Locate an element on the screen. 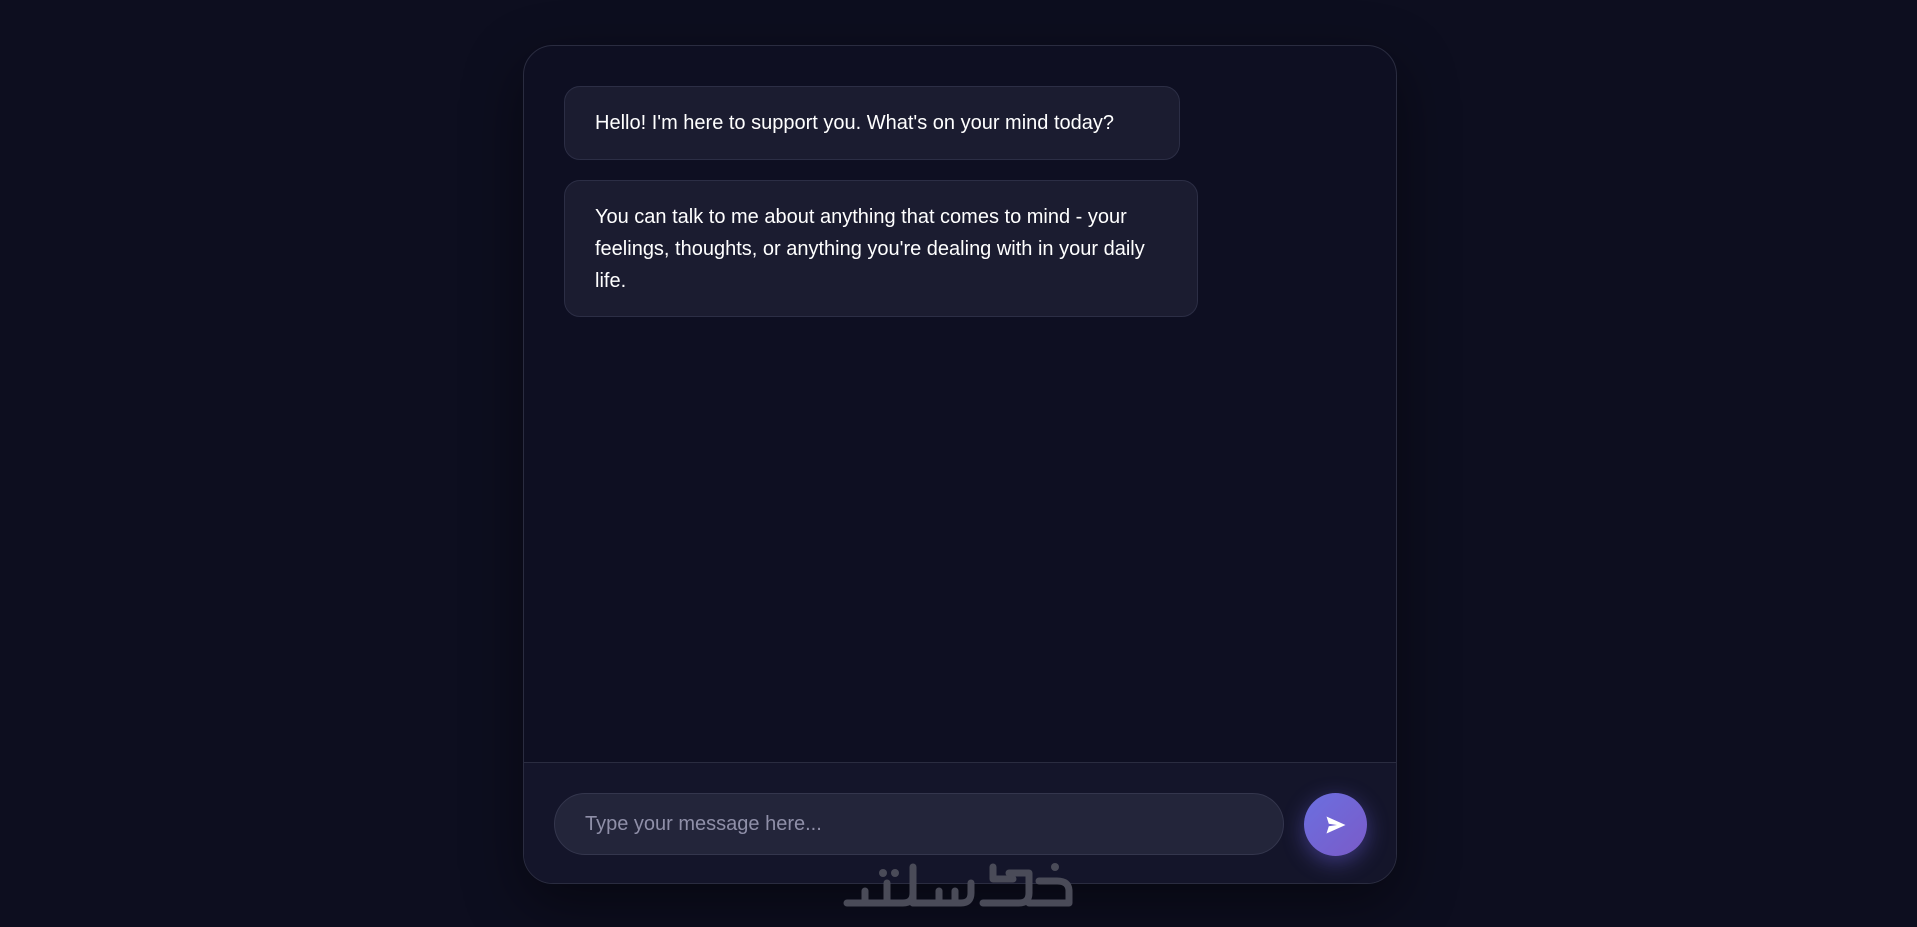 The image size is (1917, 927). send-button is located at coordinates (1335, 824).